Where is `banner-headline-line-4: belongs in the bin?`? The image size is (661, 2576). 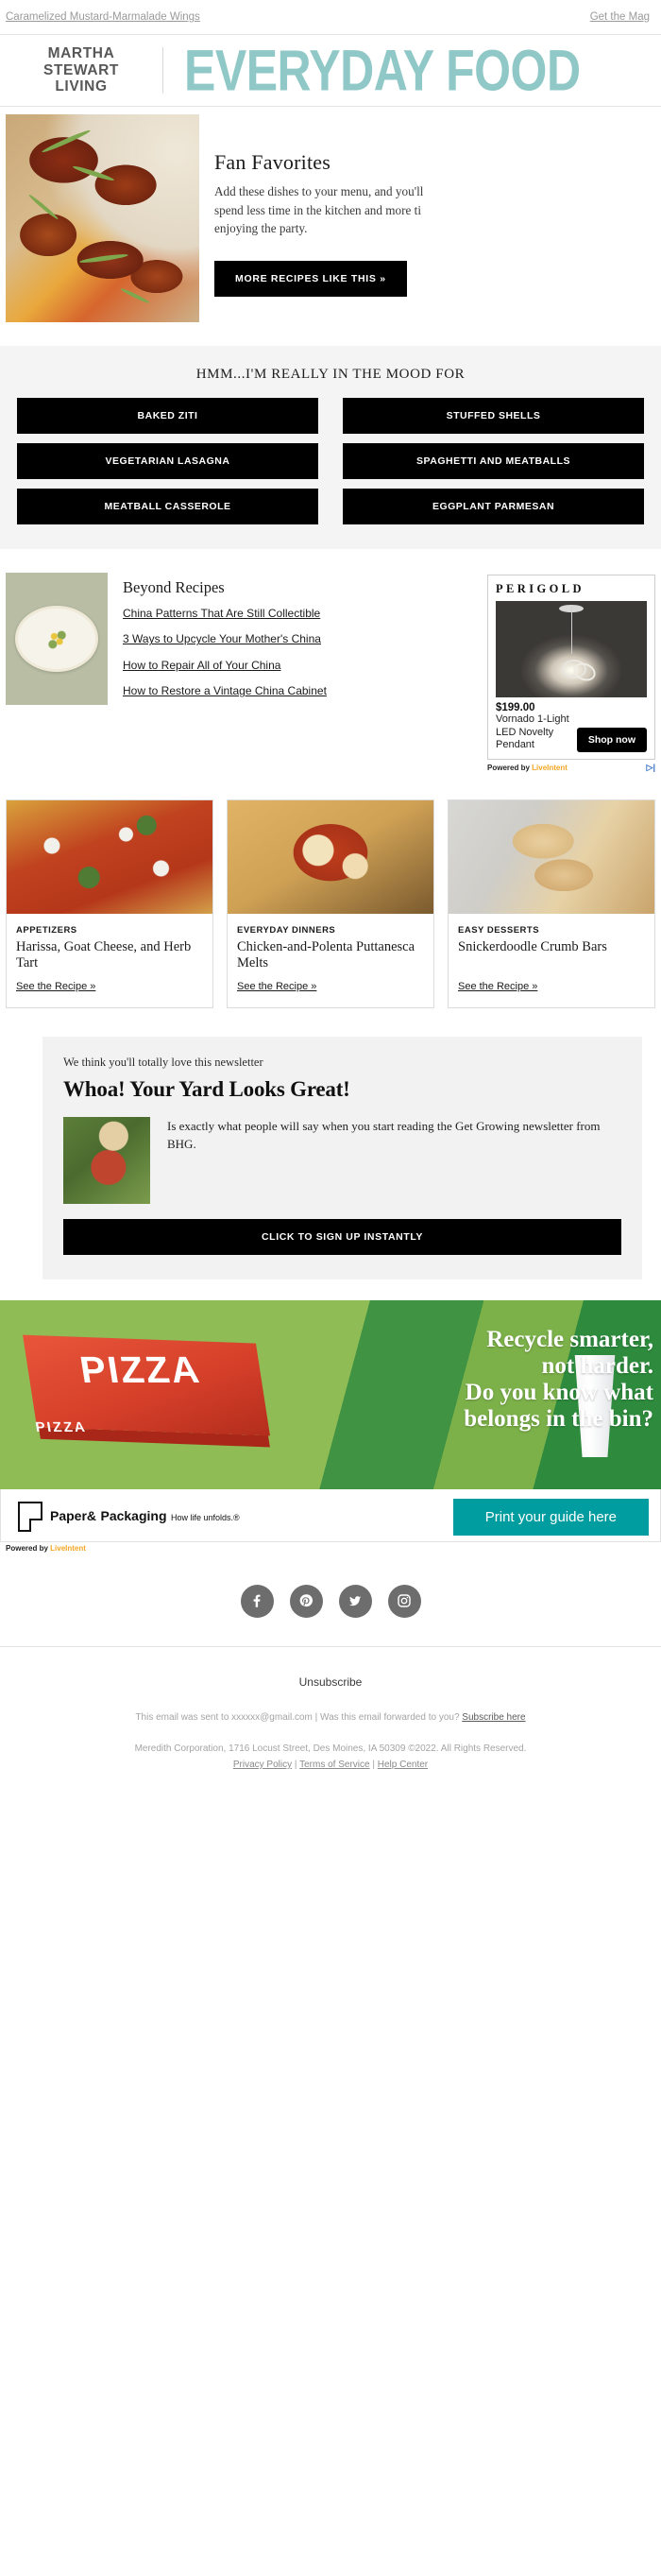 banner-headline-line-4: belongs in the bin? is located at coordinates (558, 1418).